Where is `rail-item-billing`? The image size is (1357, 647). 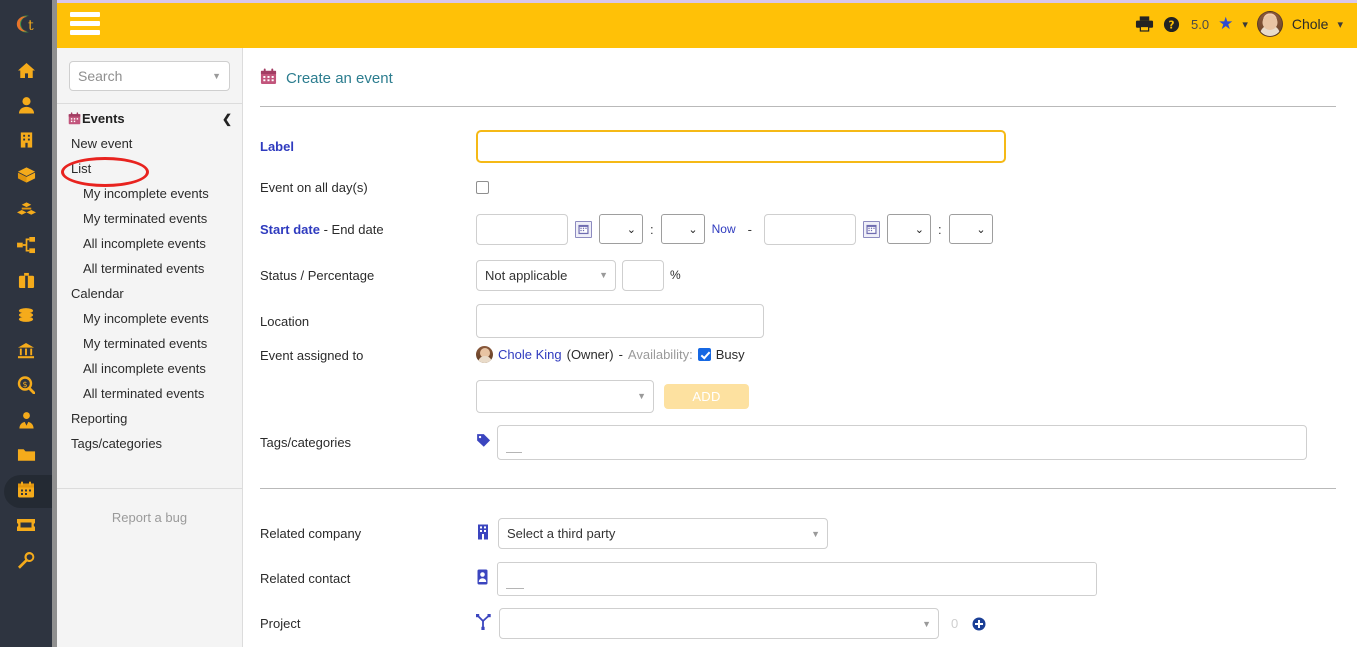 rail-item-billing is located at coordinates (26, 316).